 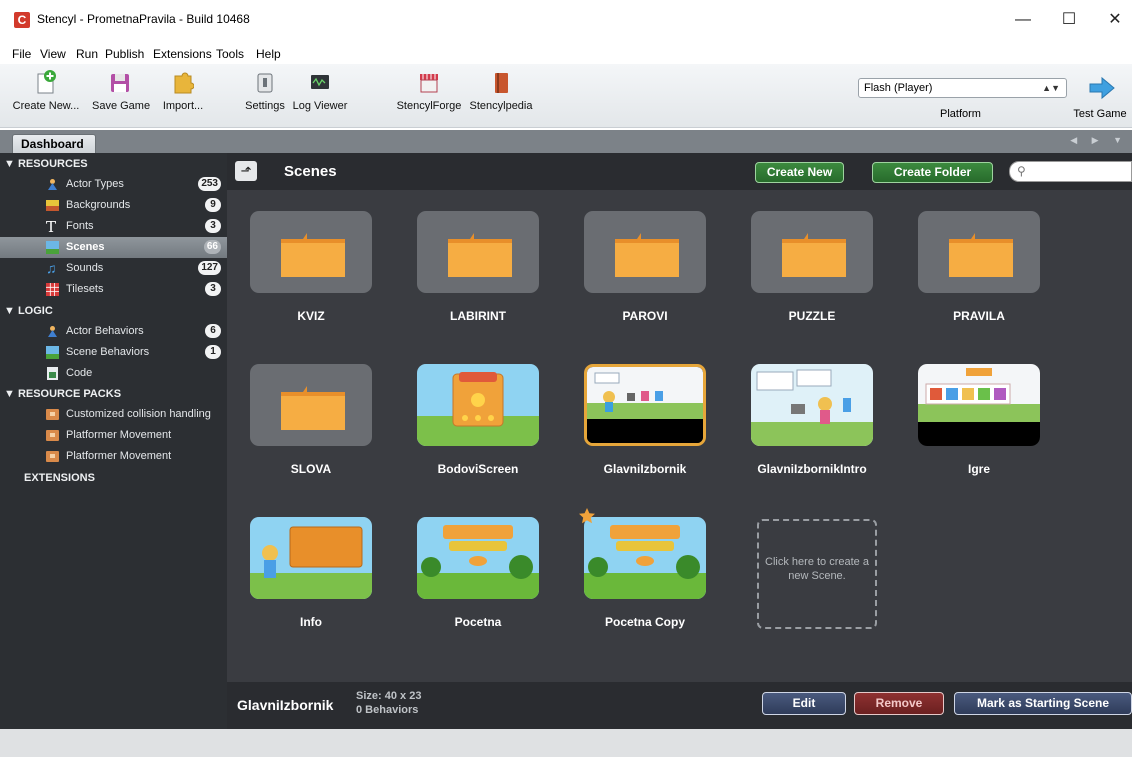 I want to click on import-puzzle-icon, so click(x=184, y=83).